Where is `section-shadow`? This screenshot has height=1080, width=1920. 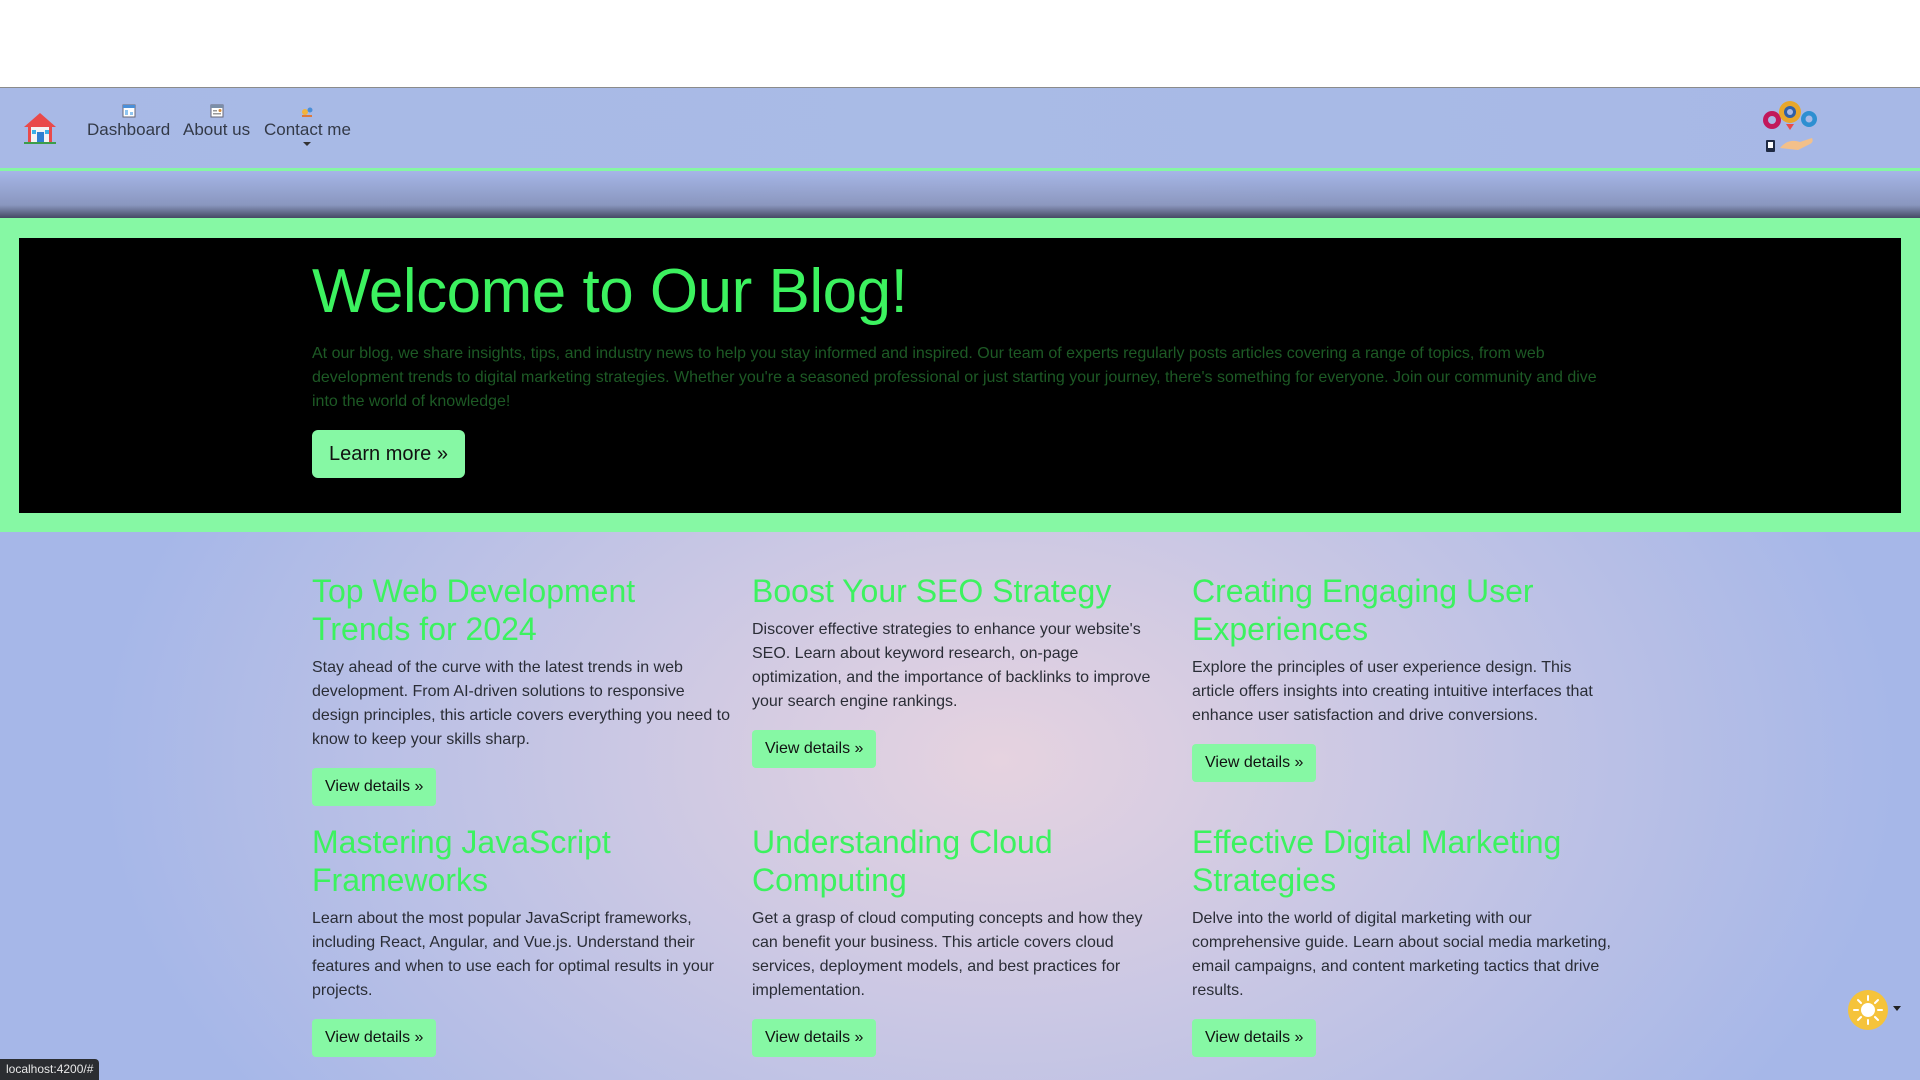 section-shadow is located at coordinates (960, 195).